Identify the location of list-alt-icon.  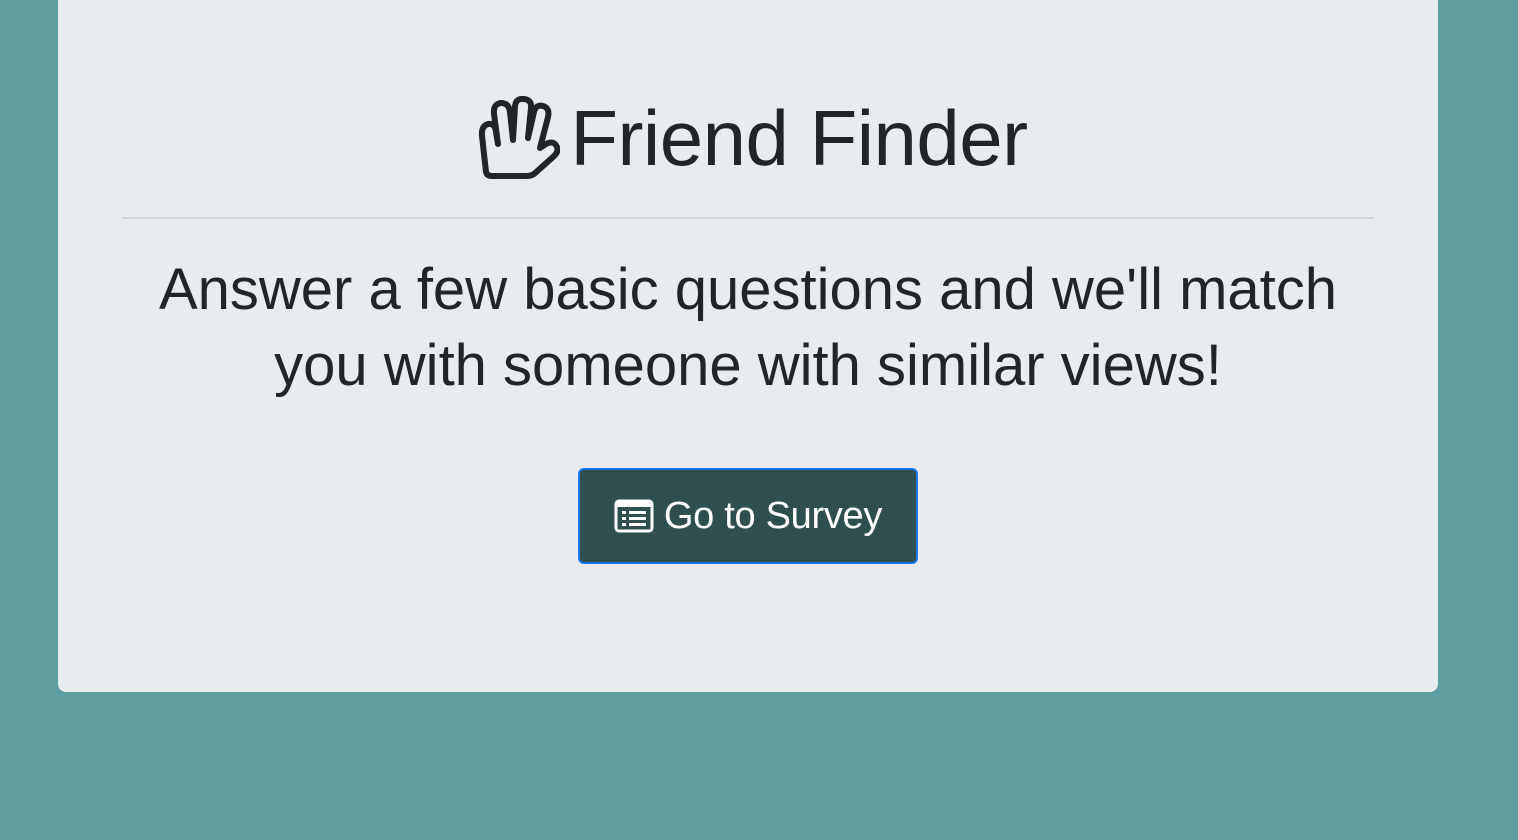
(634, 516).